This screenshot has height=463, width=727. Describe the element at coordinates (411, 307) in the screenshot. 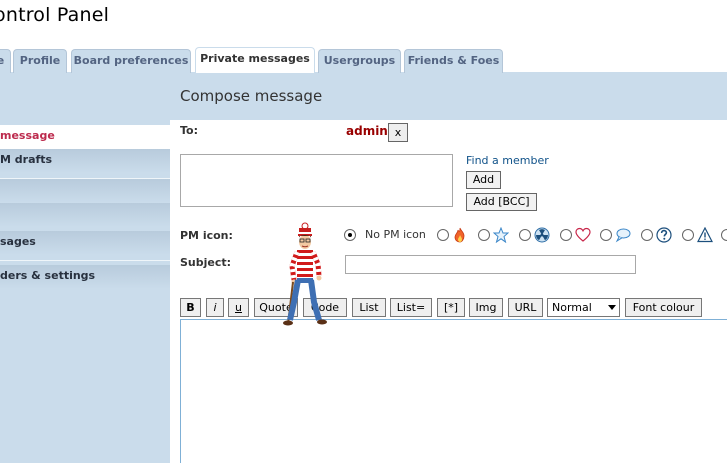

I see `list-ordered-button: List=` at that location.